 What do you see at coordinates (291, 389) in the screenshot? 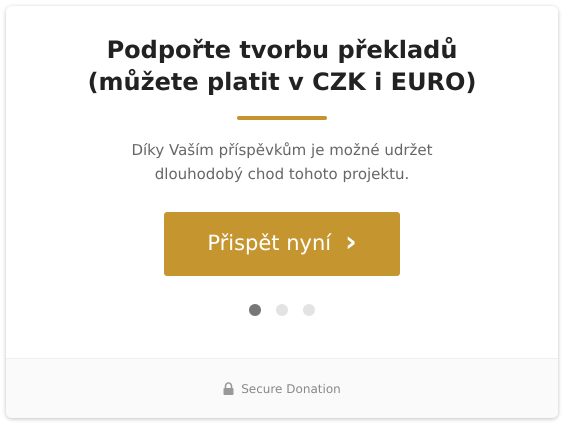
I see `secure-label: Secure Donation` at bounding box center [291, 389].